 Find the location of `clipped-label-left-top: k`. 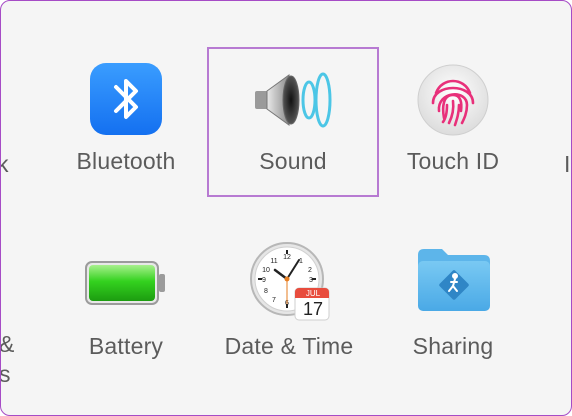

clipped-label-left-top: k is located at coordinates (5, 164).